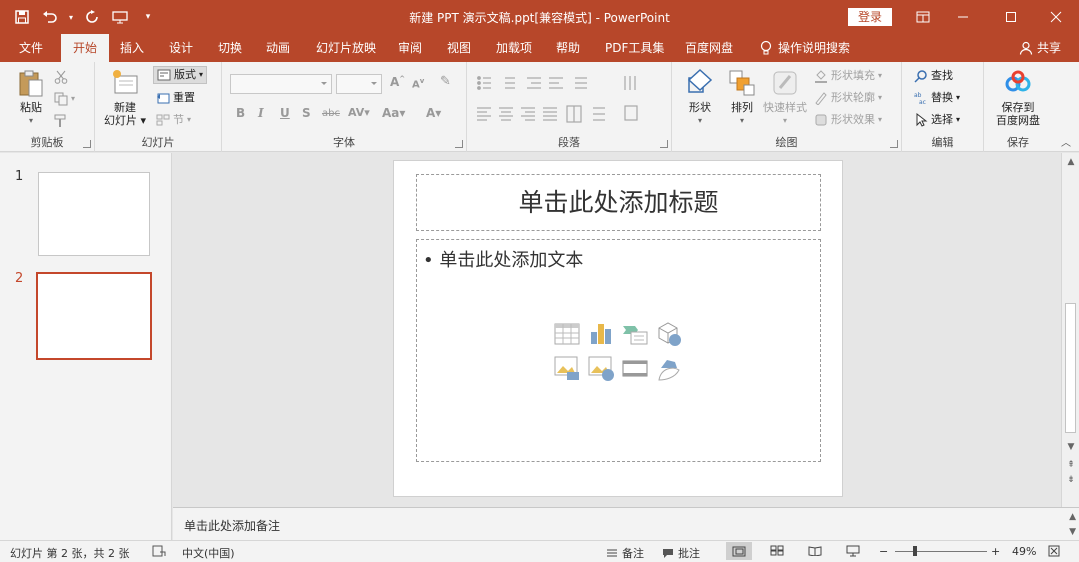  Describe the element at coordinates (1056, 17) in the screenshot. I see `close-icon` at that location.